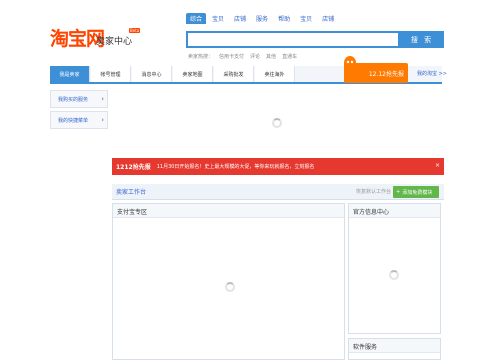 Image resolution: width=480 pixels, height=360 pixels. What do you see at coordinates (275, 74) in the screenshot?
I see `nav-item-overseas: 卖往海外` at bounding box center [275, 74].